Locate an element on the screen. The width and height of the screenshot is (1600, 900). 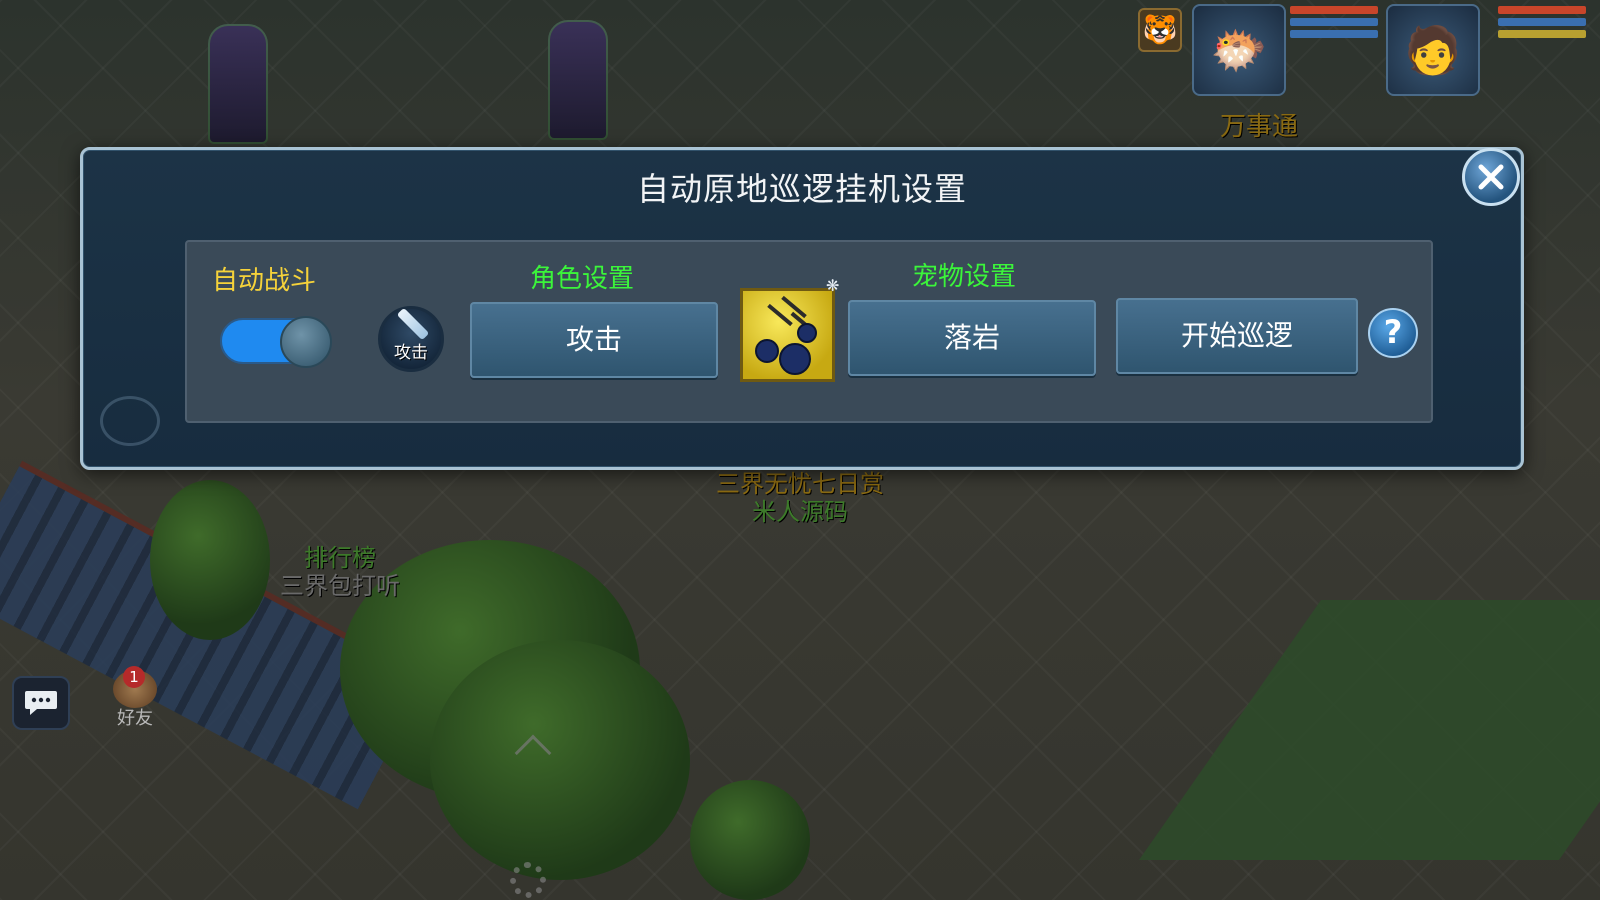
leaderboard-label-line2: 三界包打听 is located at coordinates (340, 586).